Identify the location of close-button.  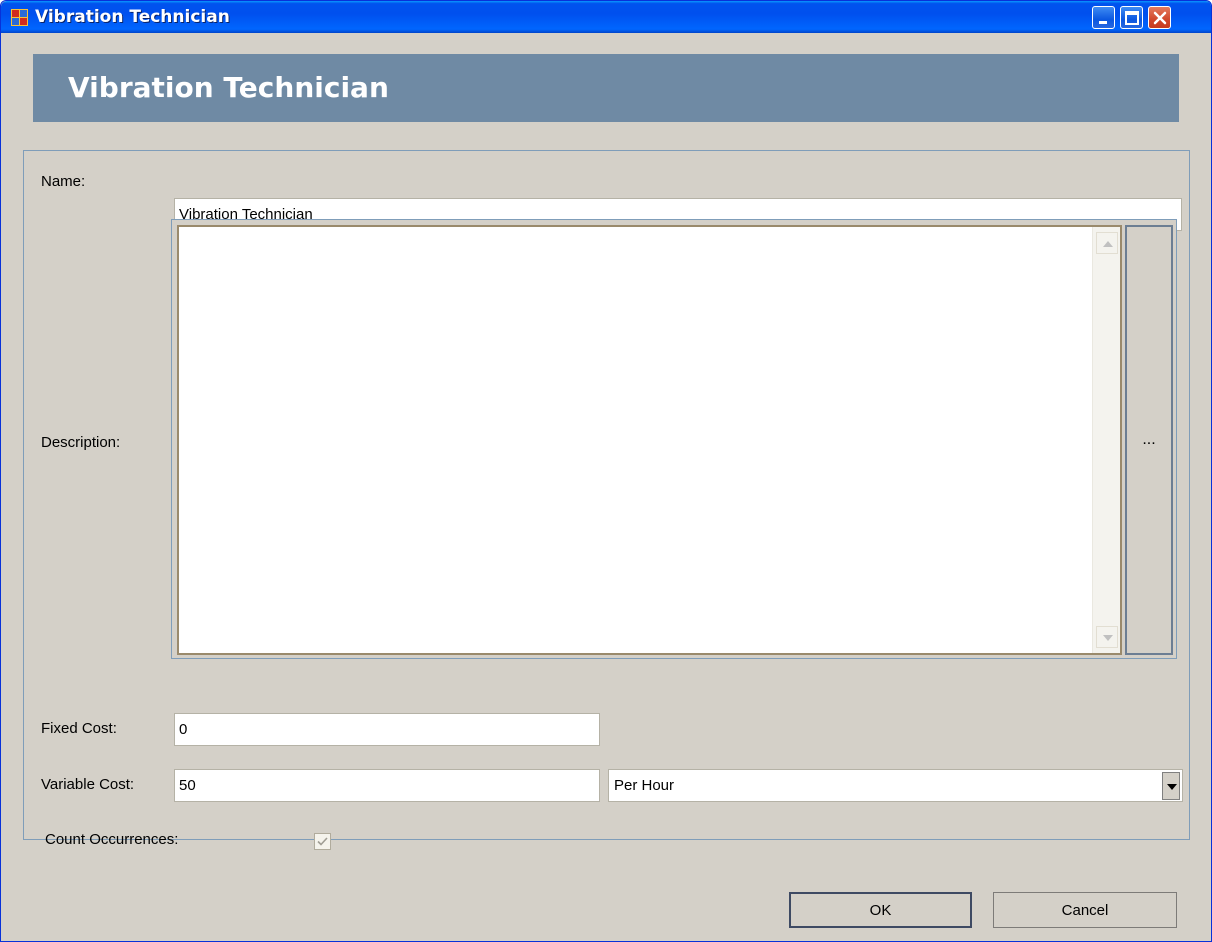
(1159, 17).